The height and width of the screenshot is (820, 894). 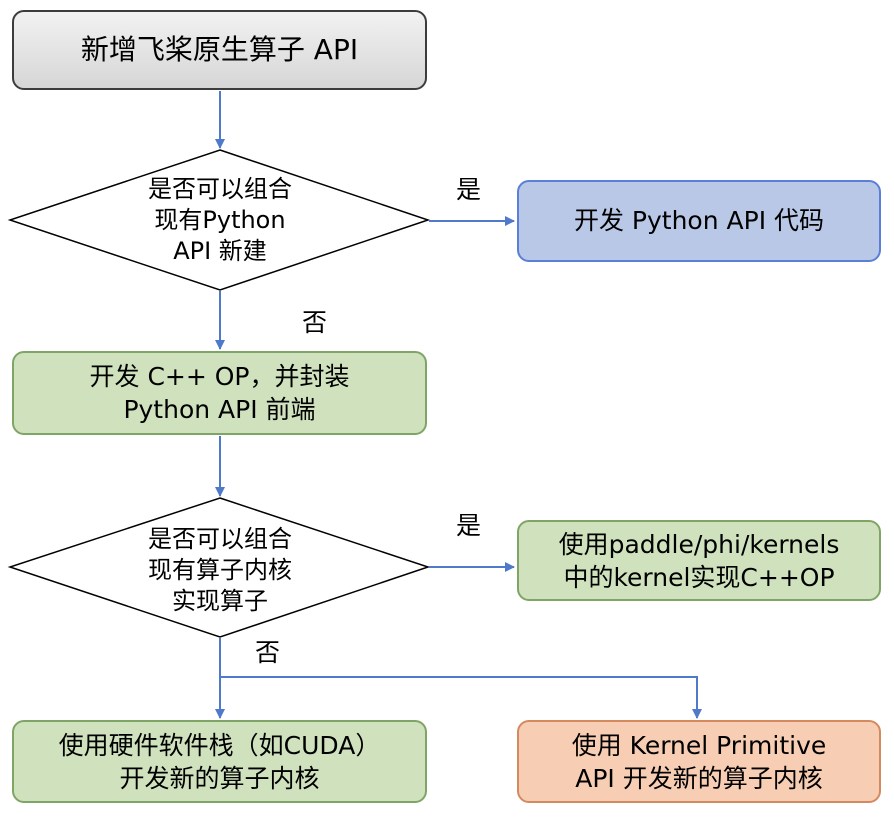 What do you see at coordinates (699, 577) in the screenshot?
I see `phi-kernels-line-2: 中的kernel实现C++OP` at bounding box center [699, 577].